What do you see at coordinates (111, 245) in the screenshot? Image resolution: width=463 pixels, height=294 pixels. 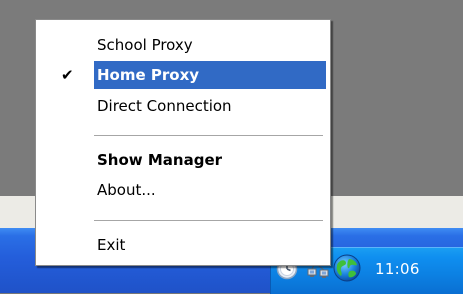 I see `menu-item-label: Exit` at bounding box center [111, 245].